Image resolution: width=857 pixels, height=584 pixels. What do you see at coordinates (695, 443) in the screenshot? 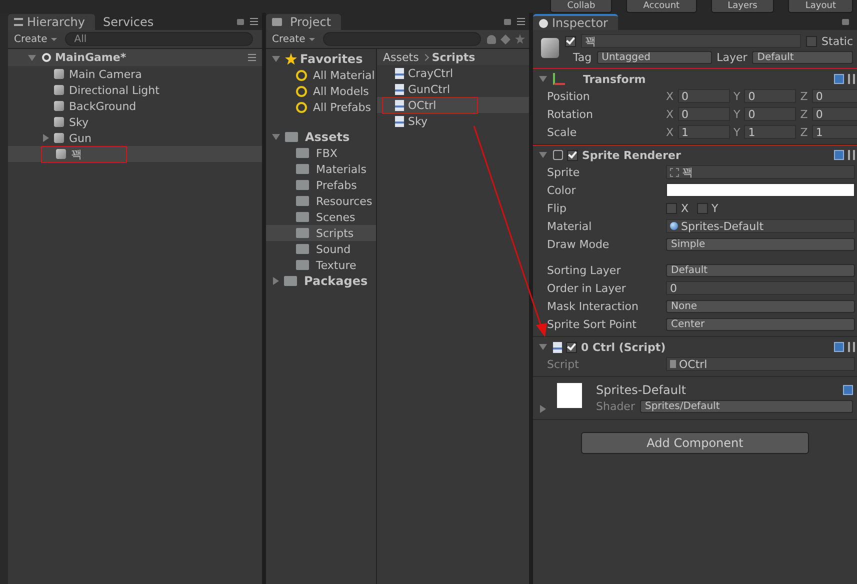
I see `add-component-button: Add Component` at bounding box center [695, 443].